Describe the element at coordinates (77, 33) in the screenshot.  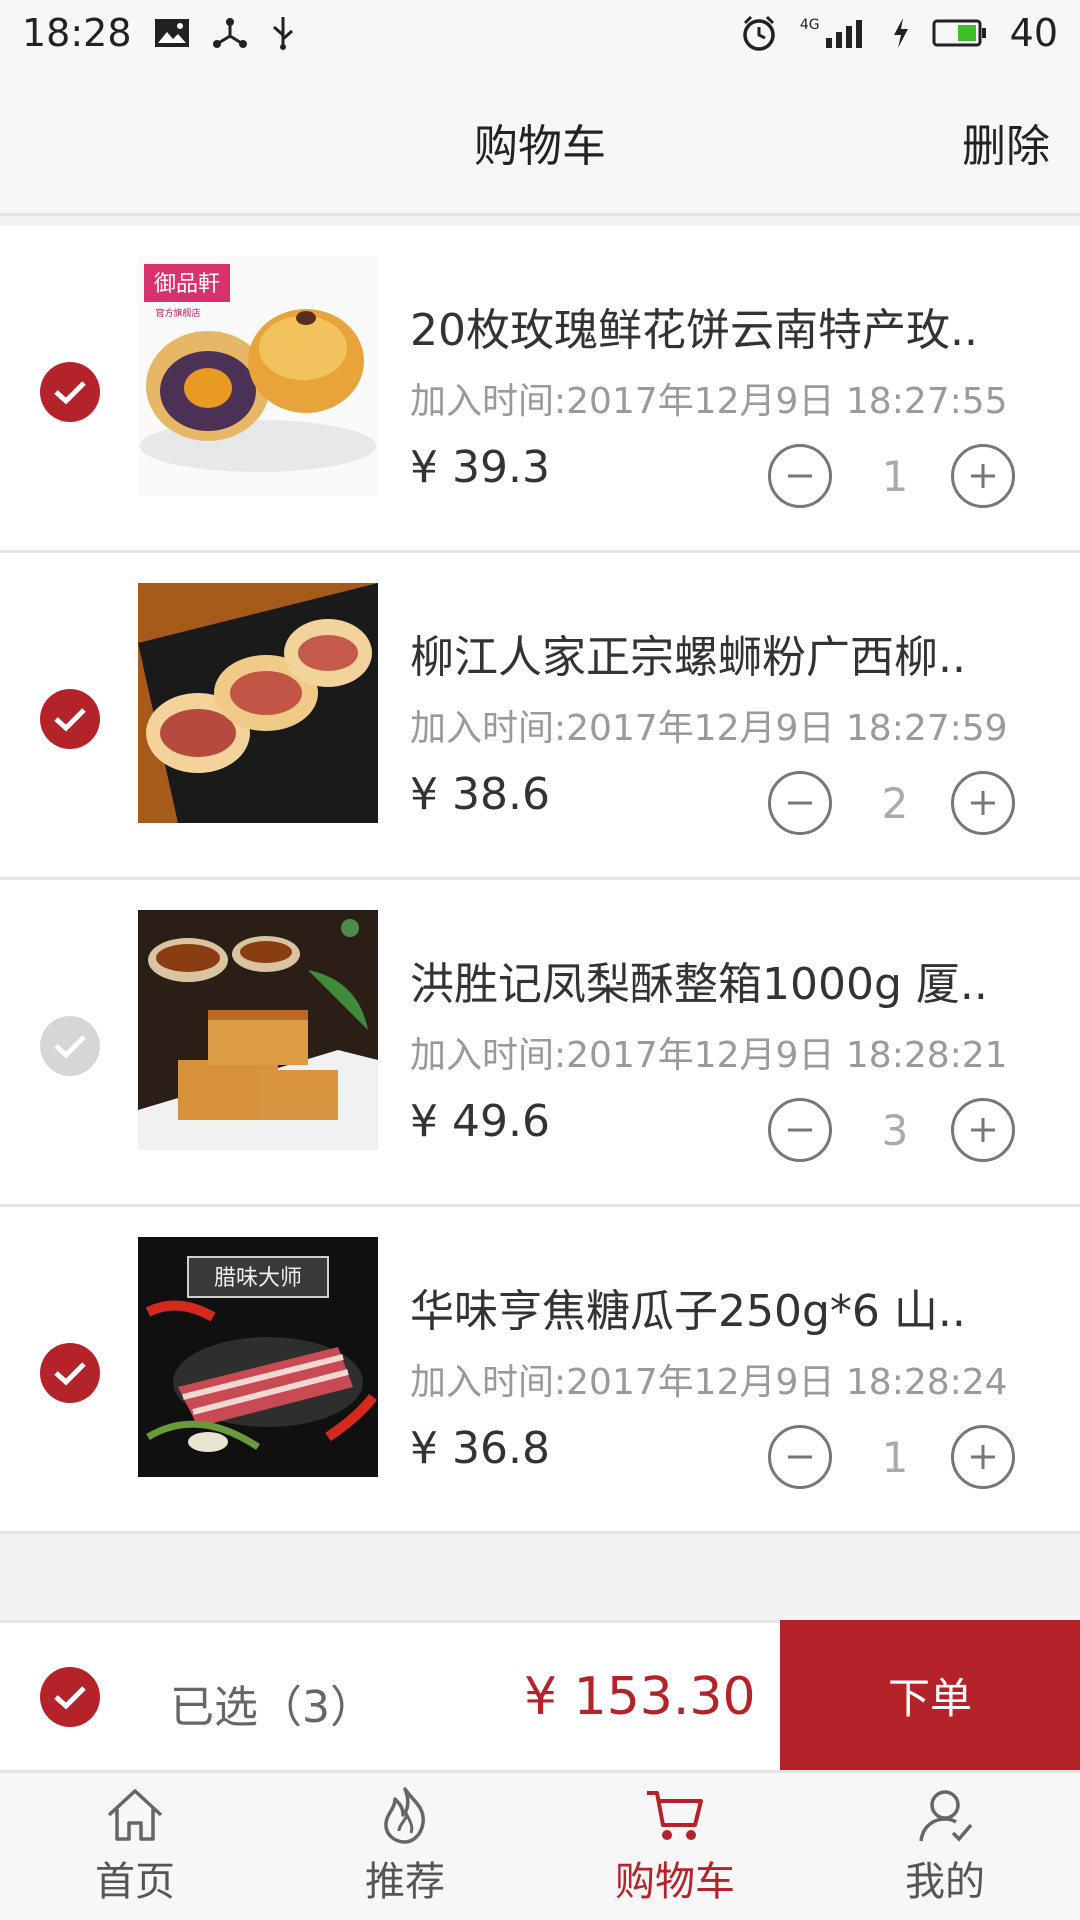
I see `status-time: 18:28` at that location.